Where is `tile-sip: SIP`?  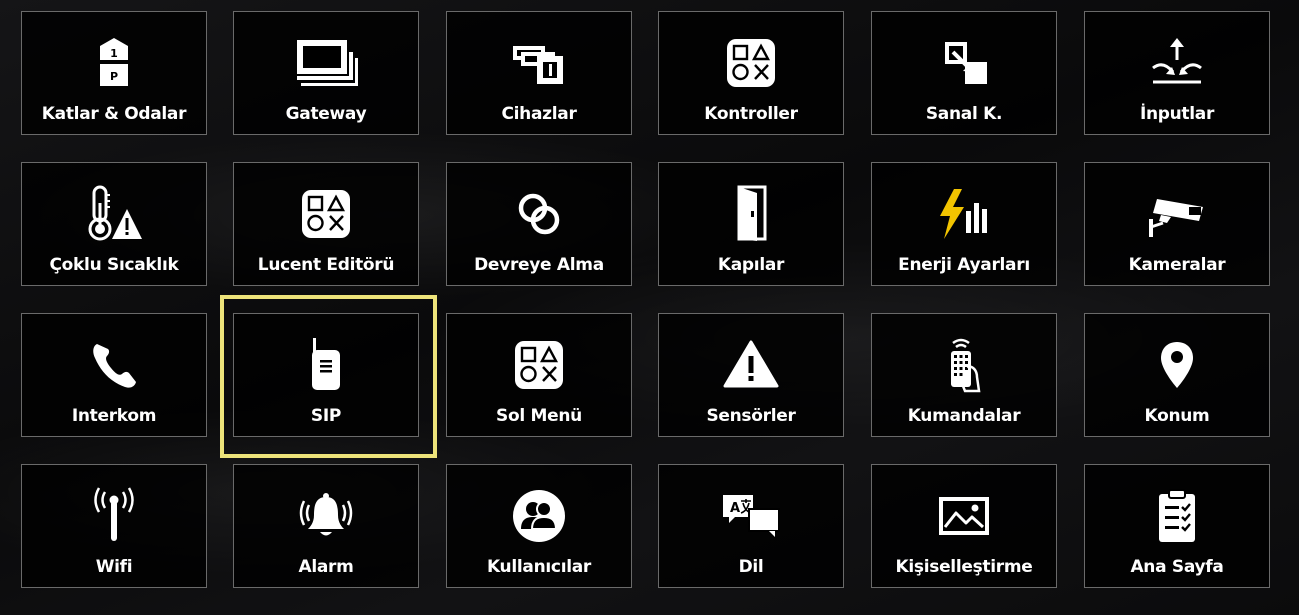 tile-sip: SIP is located at coordinates (326, 375).